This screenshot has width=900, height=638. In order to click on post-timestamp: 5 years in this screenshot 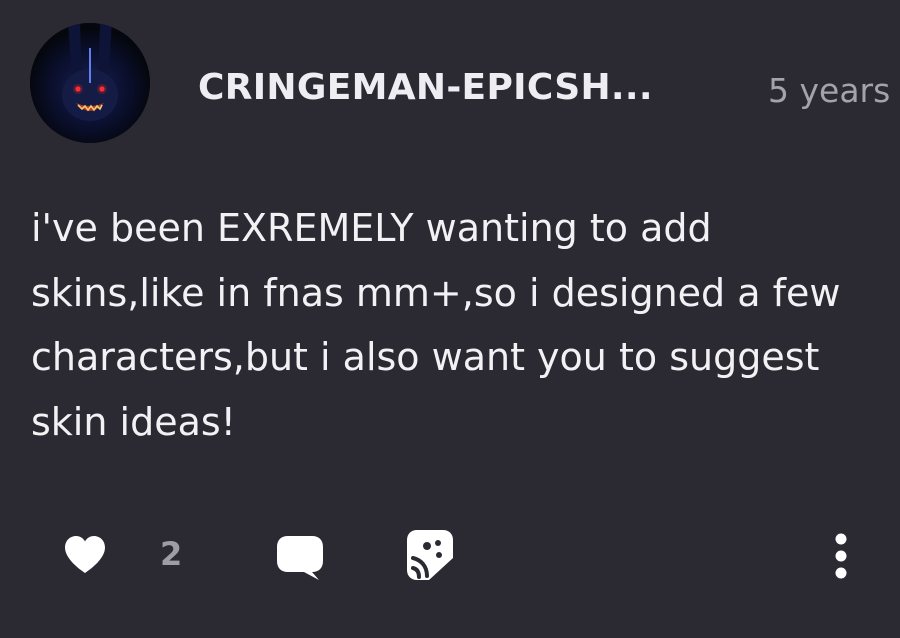, I will do `click(829, 90)`.